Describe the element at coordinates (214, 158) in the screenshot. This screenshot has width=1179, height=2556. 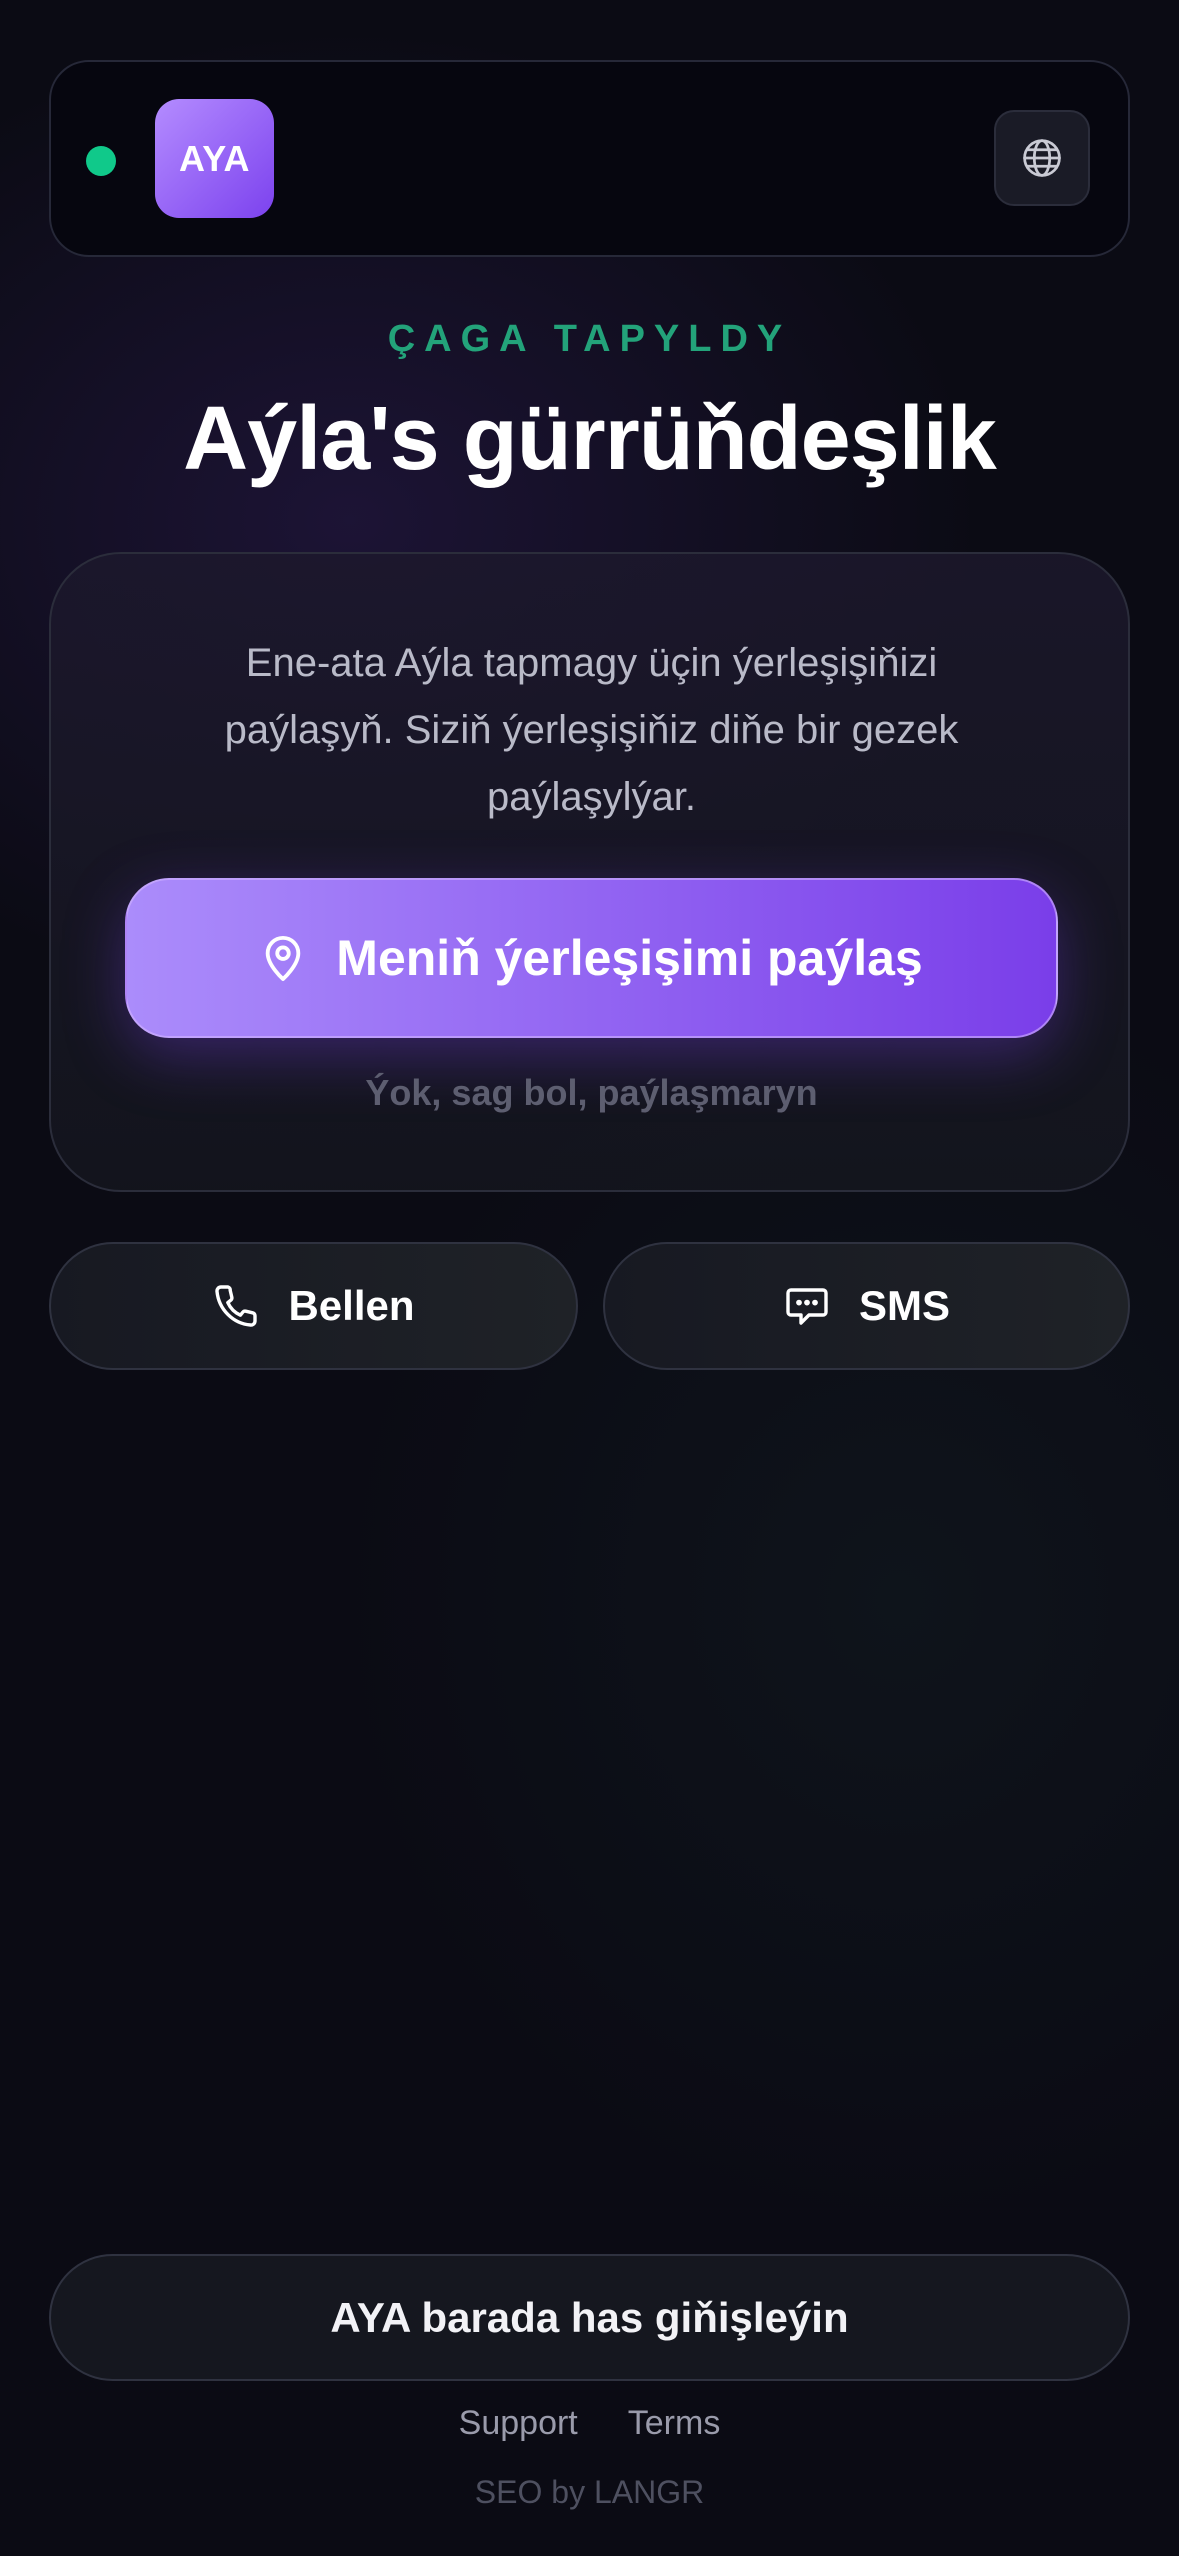
I see `app-logo: AYA` at that location.